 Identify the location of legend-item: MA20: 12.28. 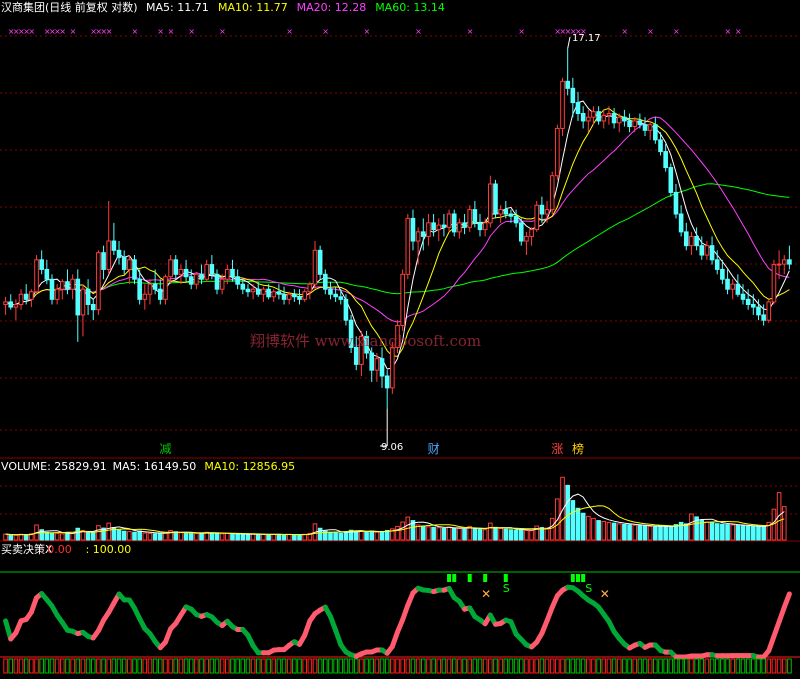
(332, 7).